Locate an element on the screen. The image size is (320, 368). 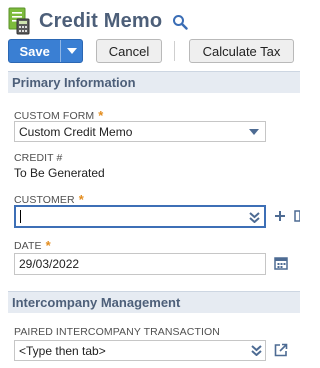
save-split-button: Save is located at coordinates (45, 51).